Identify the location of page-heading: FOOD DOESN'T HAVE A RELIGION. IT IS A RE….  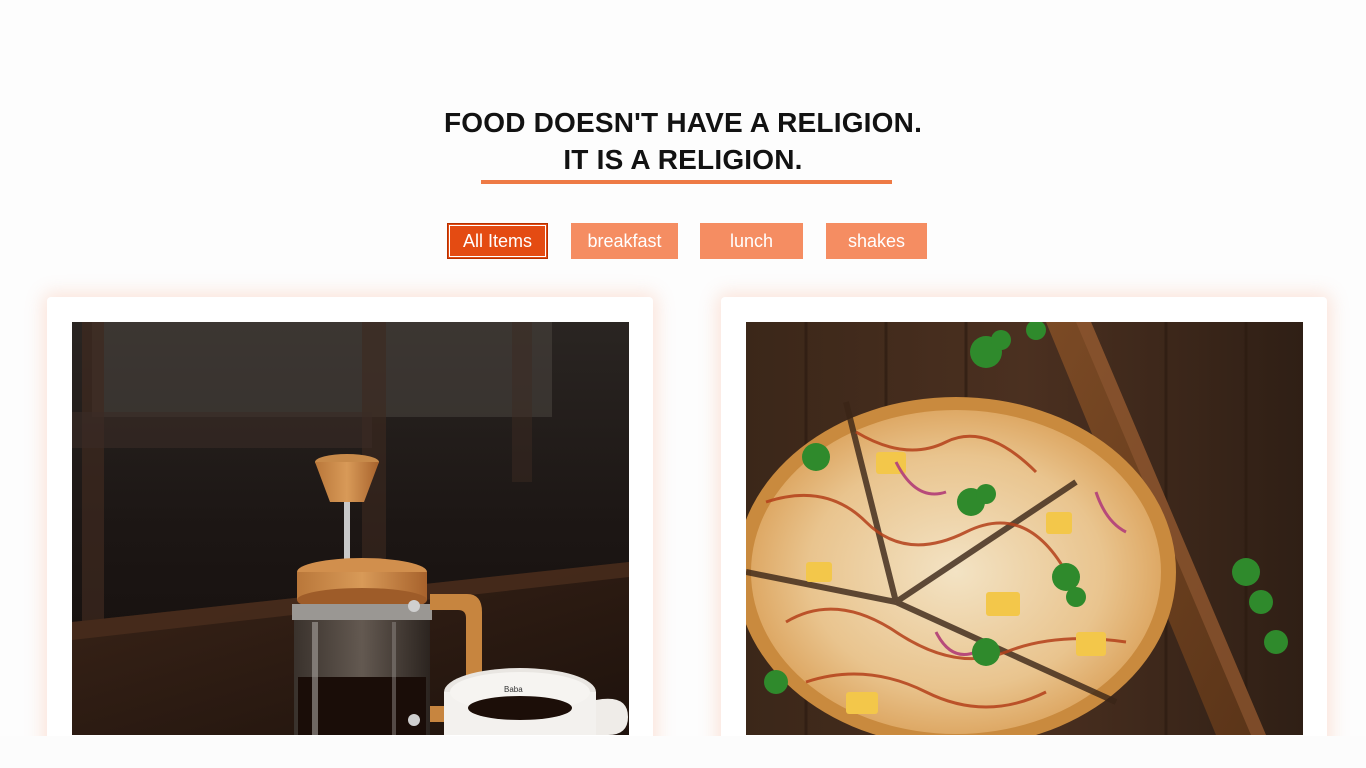
(683, 141).